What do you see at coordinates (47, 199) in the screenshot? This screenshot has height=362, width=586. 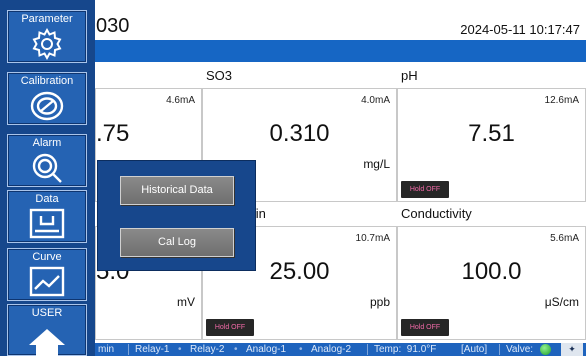 I see `sidebar-item-label: Data` at bounding box center [47, 199].